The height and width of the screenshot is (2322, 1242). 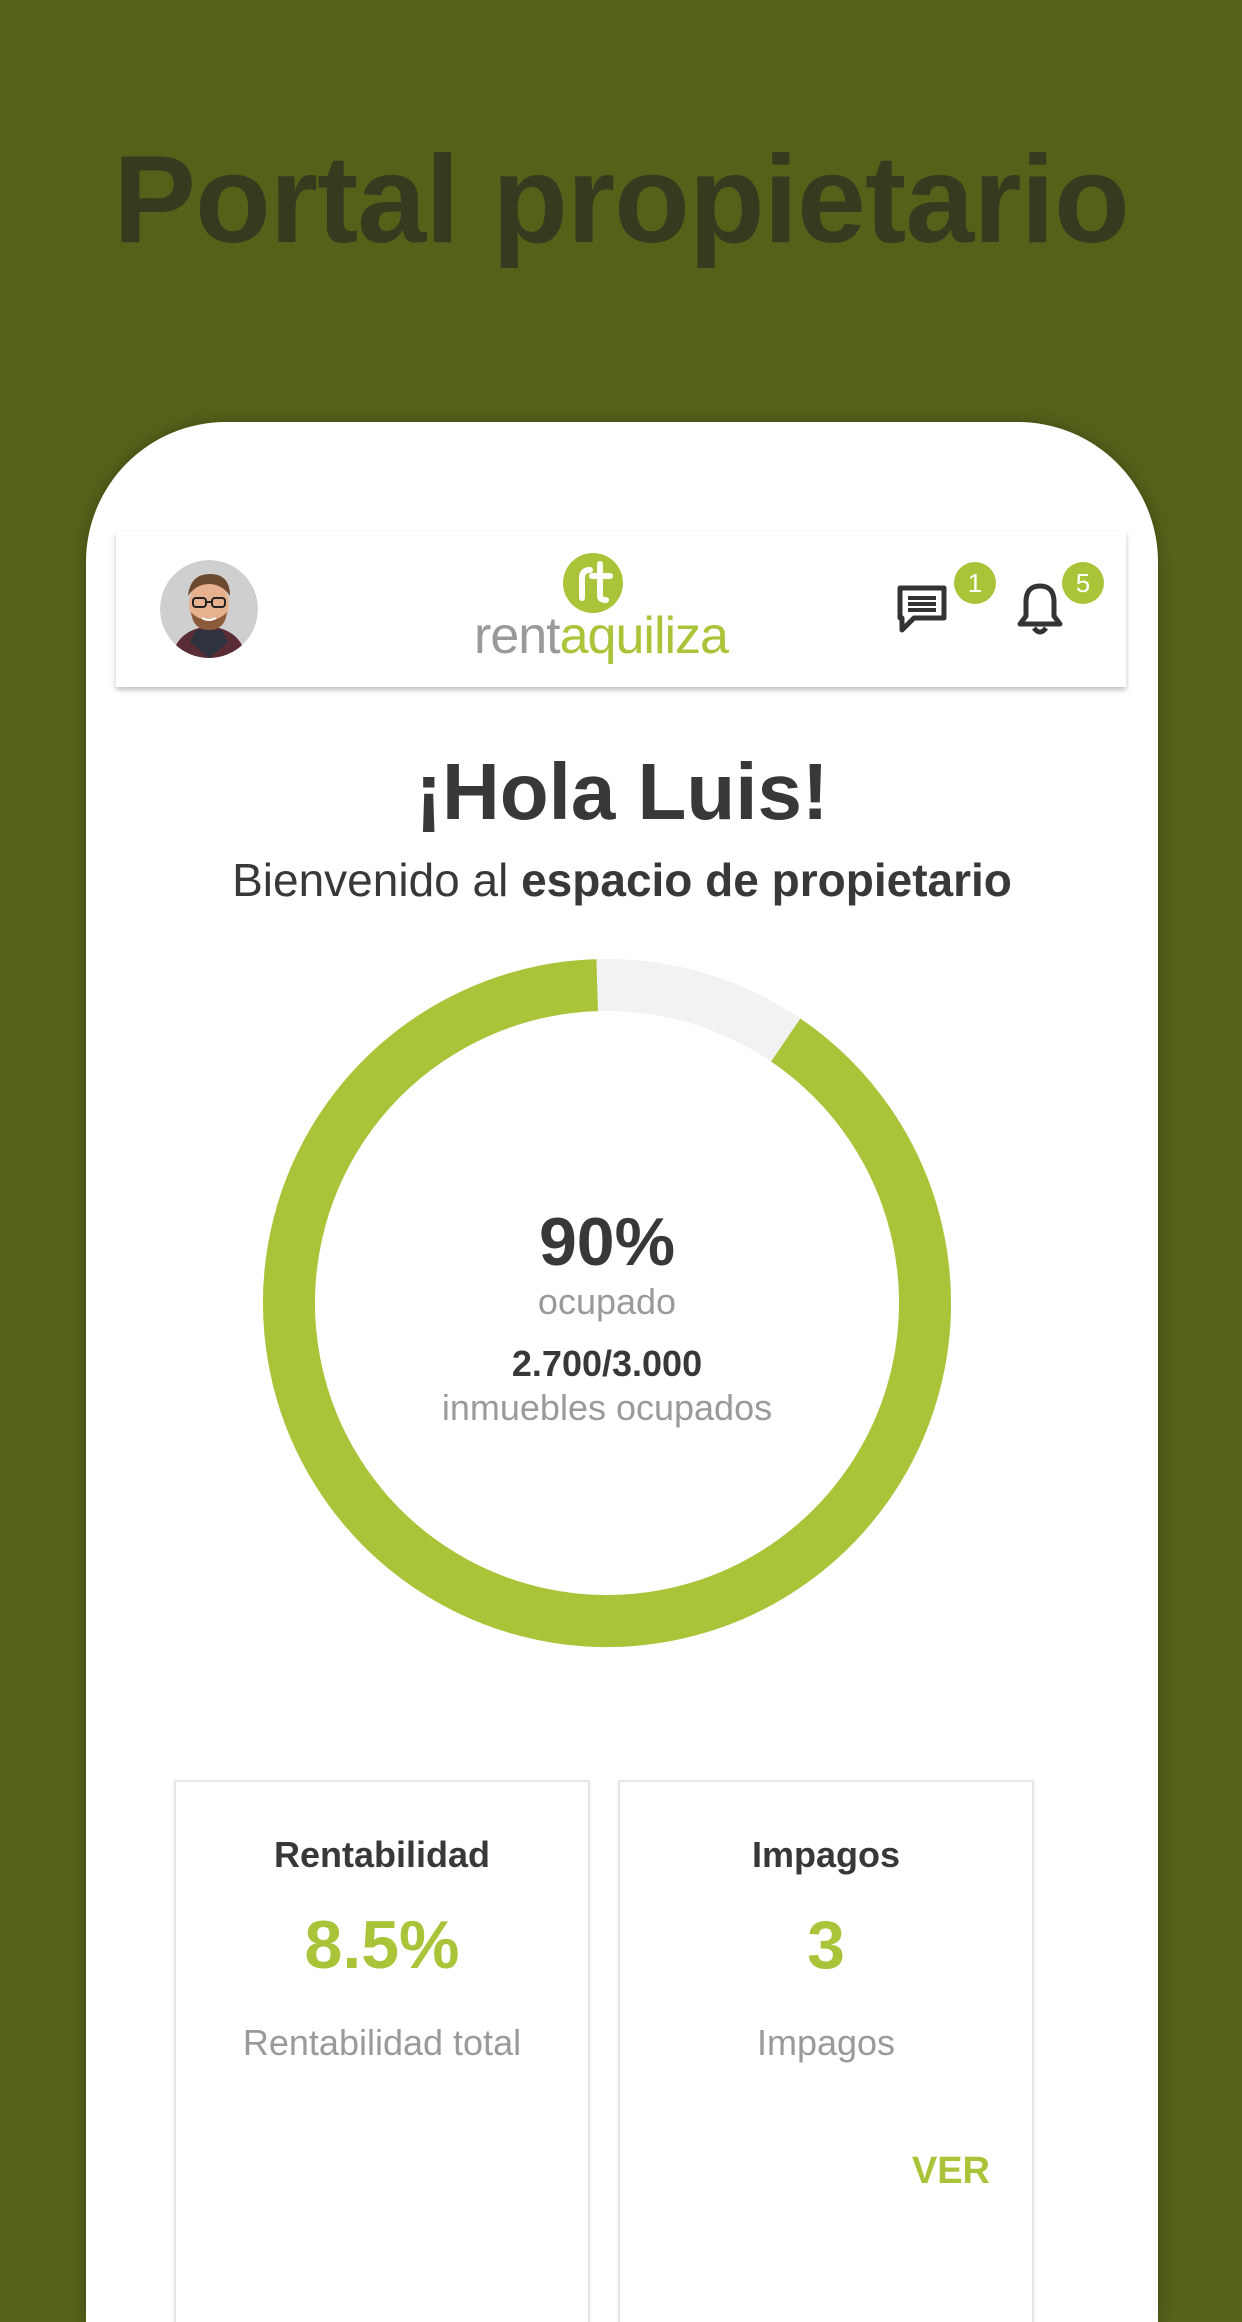 What do you see at coordinates (382, 1854) in the screenshot?
I see `rentabilidad-title: Rentabilidad` at bounding box center [382, 1854].